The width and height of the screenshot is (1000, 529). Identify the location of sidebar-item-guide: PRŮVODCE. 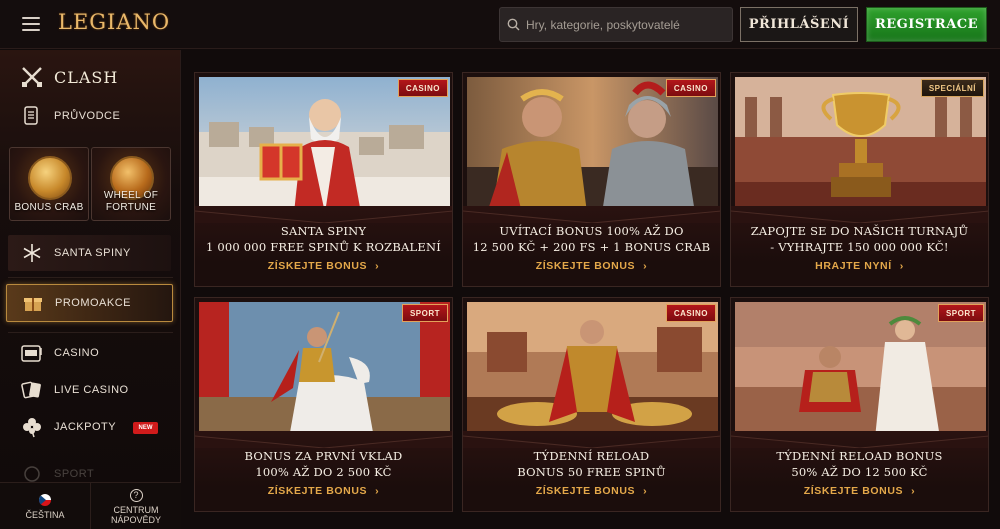
(90, 116).